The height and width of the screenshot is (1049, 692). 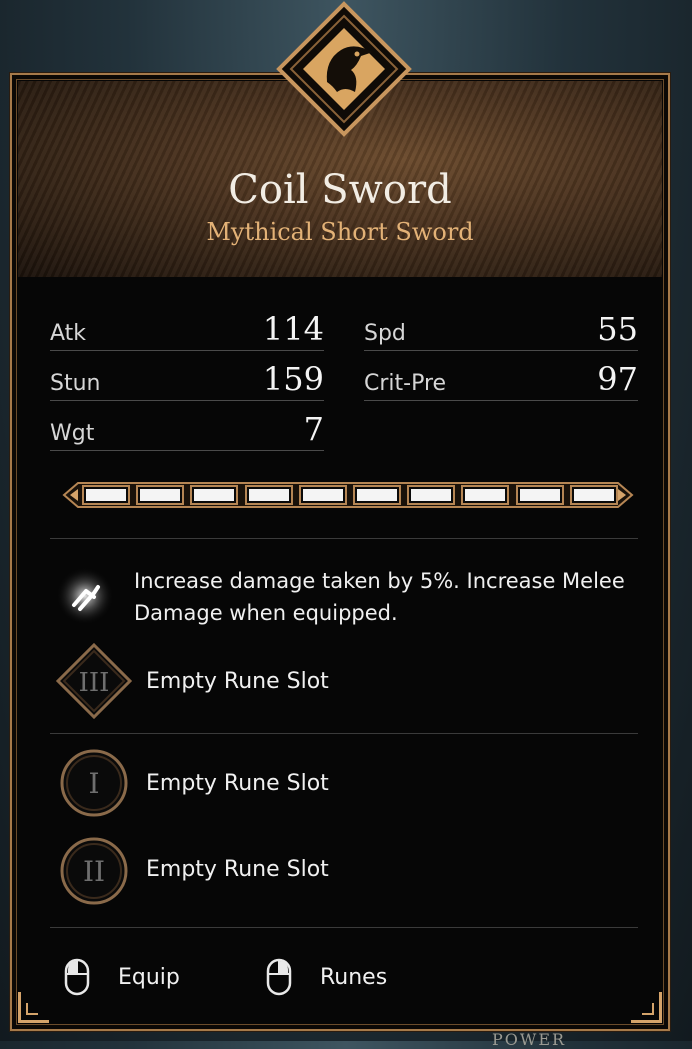 What do you see at coordinates (187, 331) in the screenshot?
I see `stat-atk: Atk 114` at bounding box center [187, 331].